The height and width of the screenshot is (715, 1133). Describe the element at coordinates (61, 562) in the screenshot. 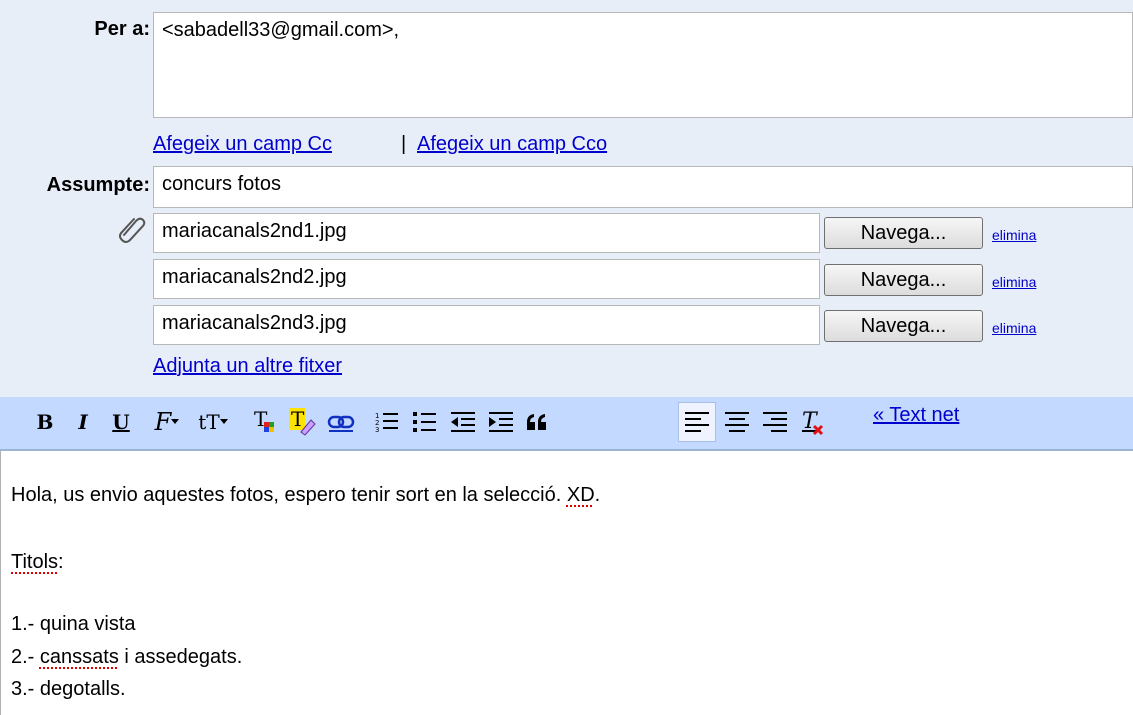

I see `body-text: :` at that location.